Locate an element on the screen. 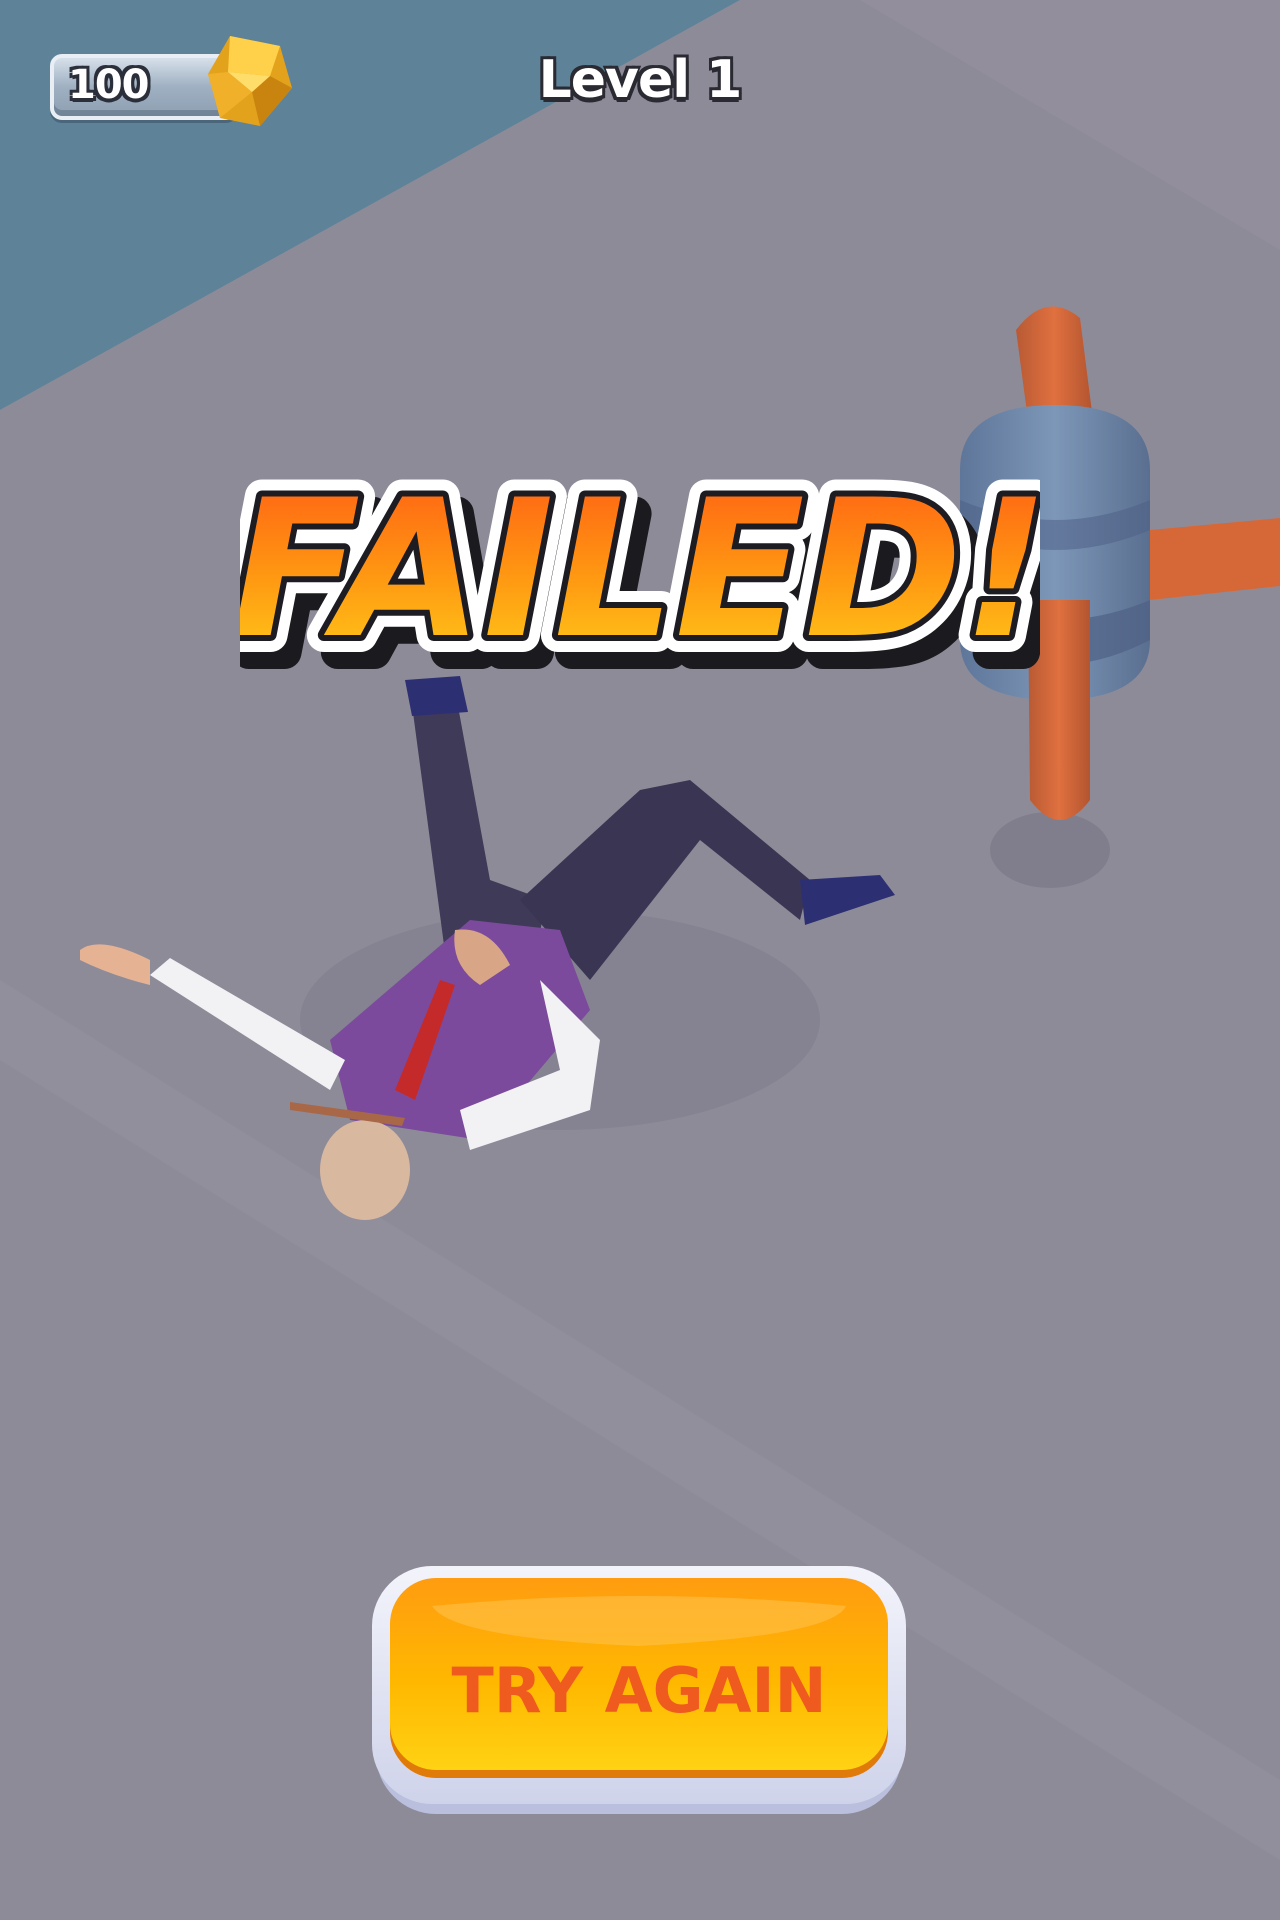  spinner-arm-top is located at coordinates (1054, 363).